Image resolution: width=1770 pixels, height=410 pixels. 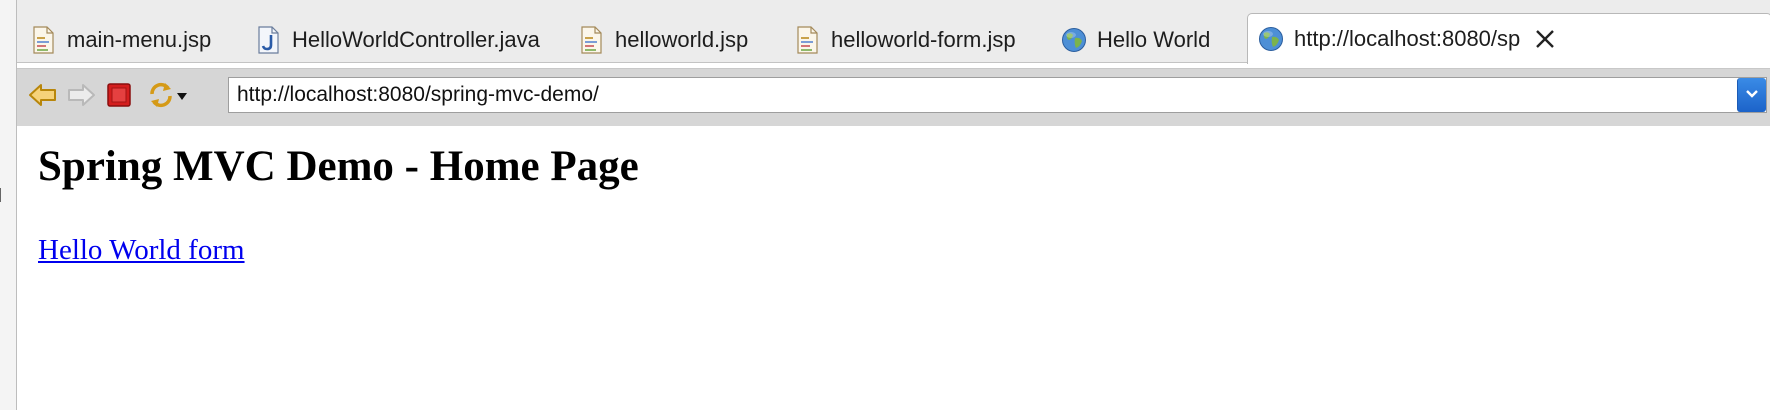 I want to click on browser-toolbar: http://localhost:8080/spring-mvc-demo/, so click(x=893, y=97).